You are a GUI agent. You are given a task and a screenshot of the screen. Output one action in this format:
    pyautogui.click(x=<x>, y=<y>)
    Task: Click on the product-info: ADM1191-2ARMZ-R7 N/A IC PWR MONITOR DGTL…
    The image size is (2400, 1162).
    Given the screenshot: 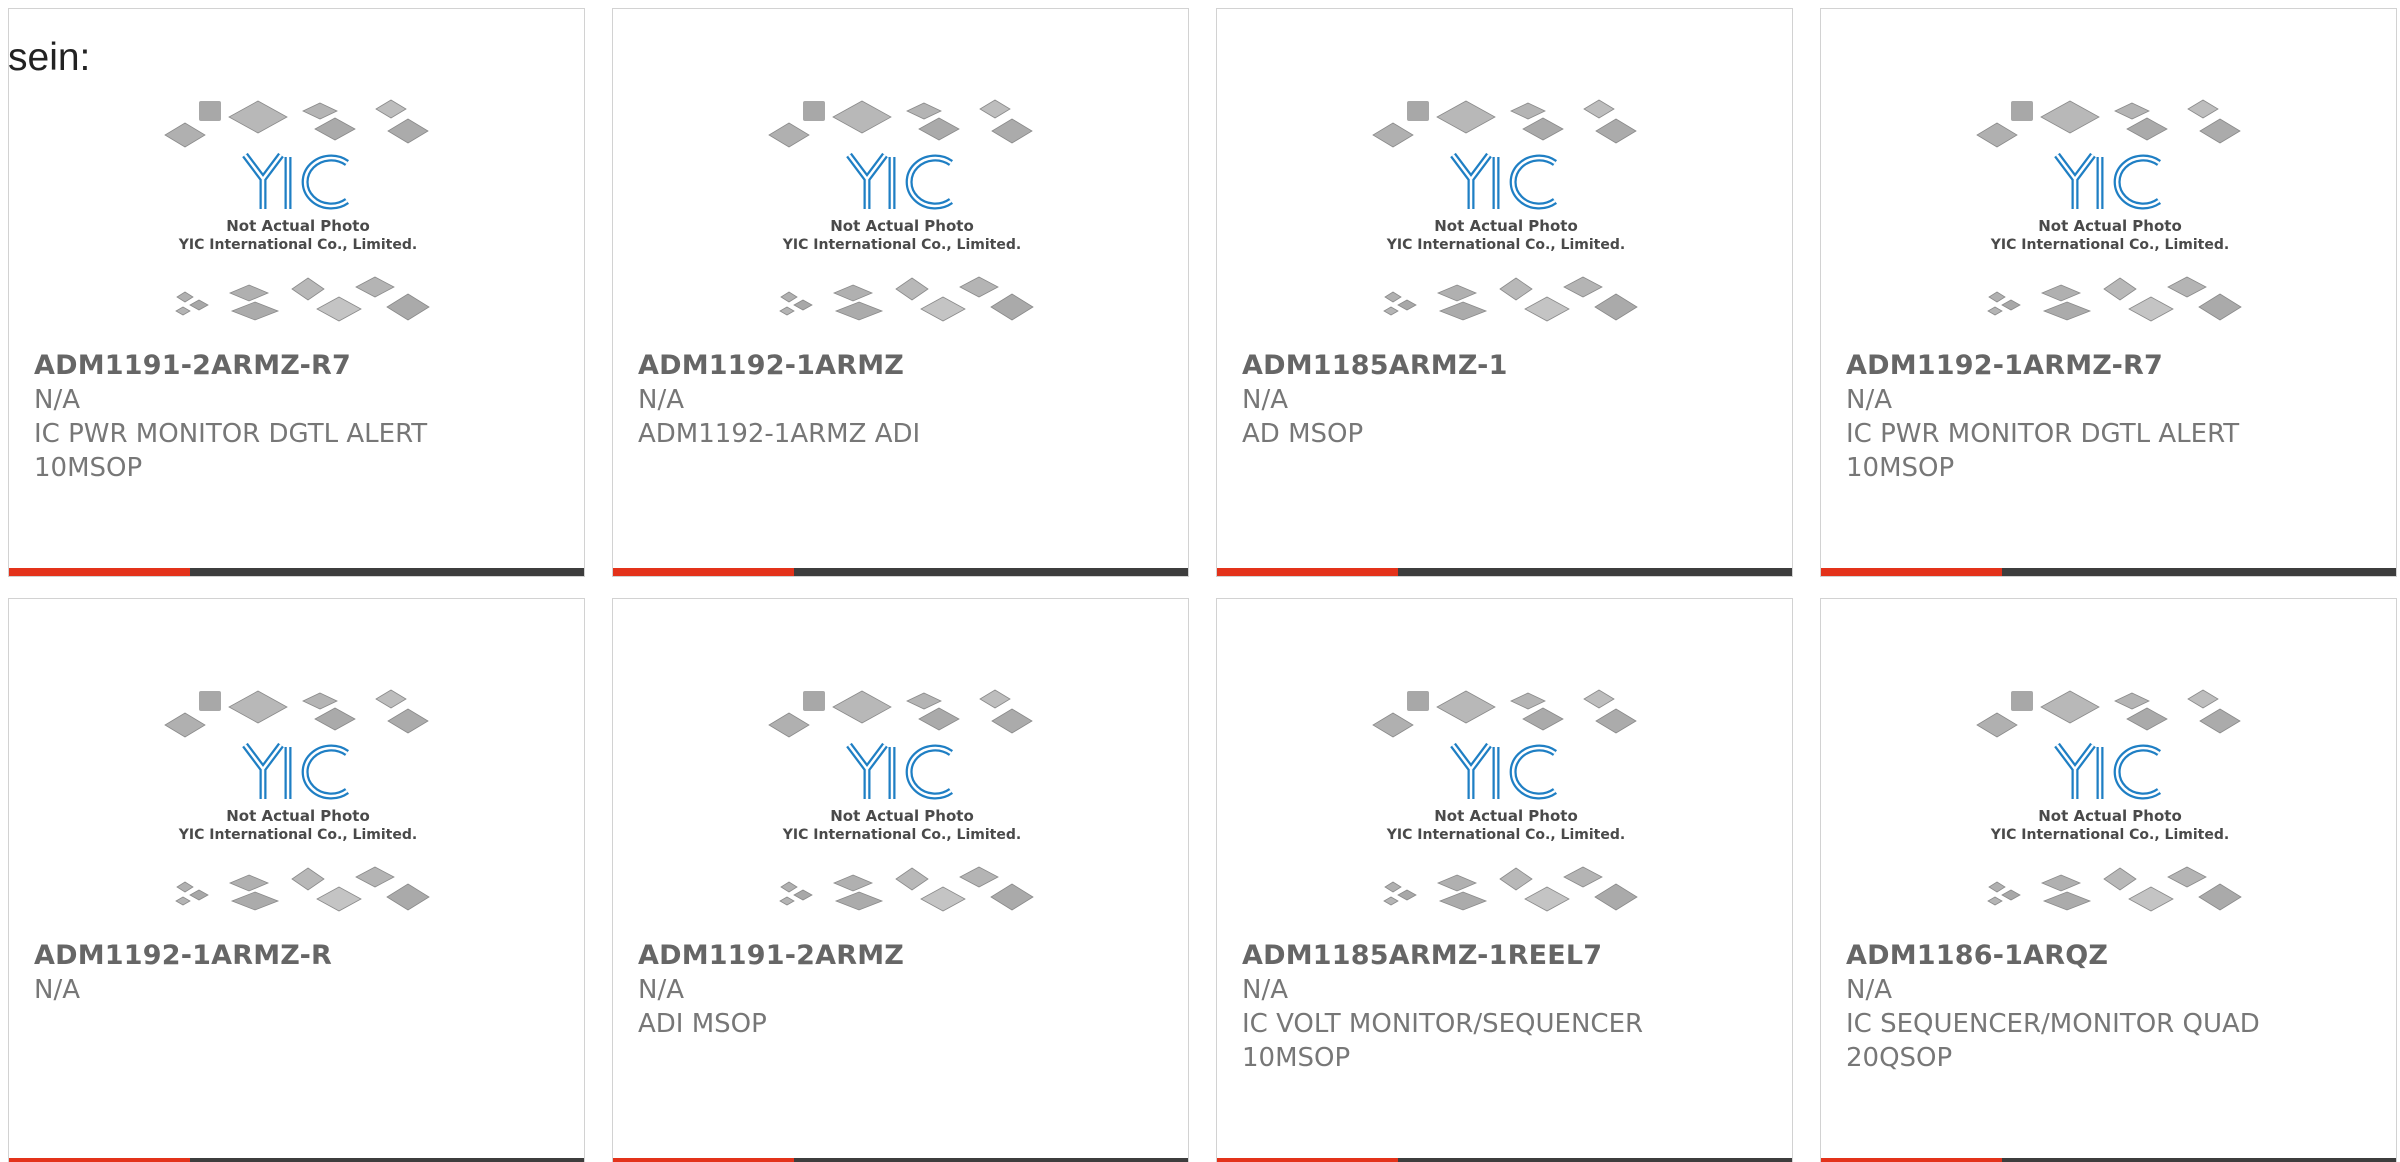 What is the action you would take?
    pyautogui.click(x=299, y=417)
    